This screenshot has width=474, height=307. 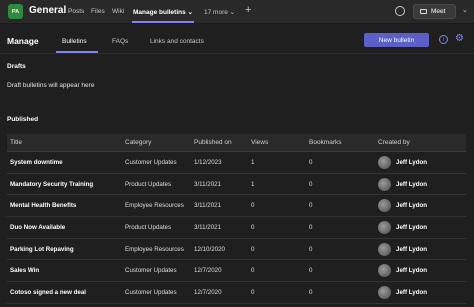 What do you see at coordinates (400, 11) in the screenshot?
I see `chat-icon` at bounding box center [400, 11].